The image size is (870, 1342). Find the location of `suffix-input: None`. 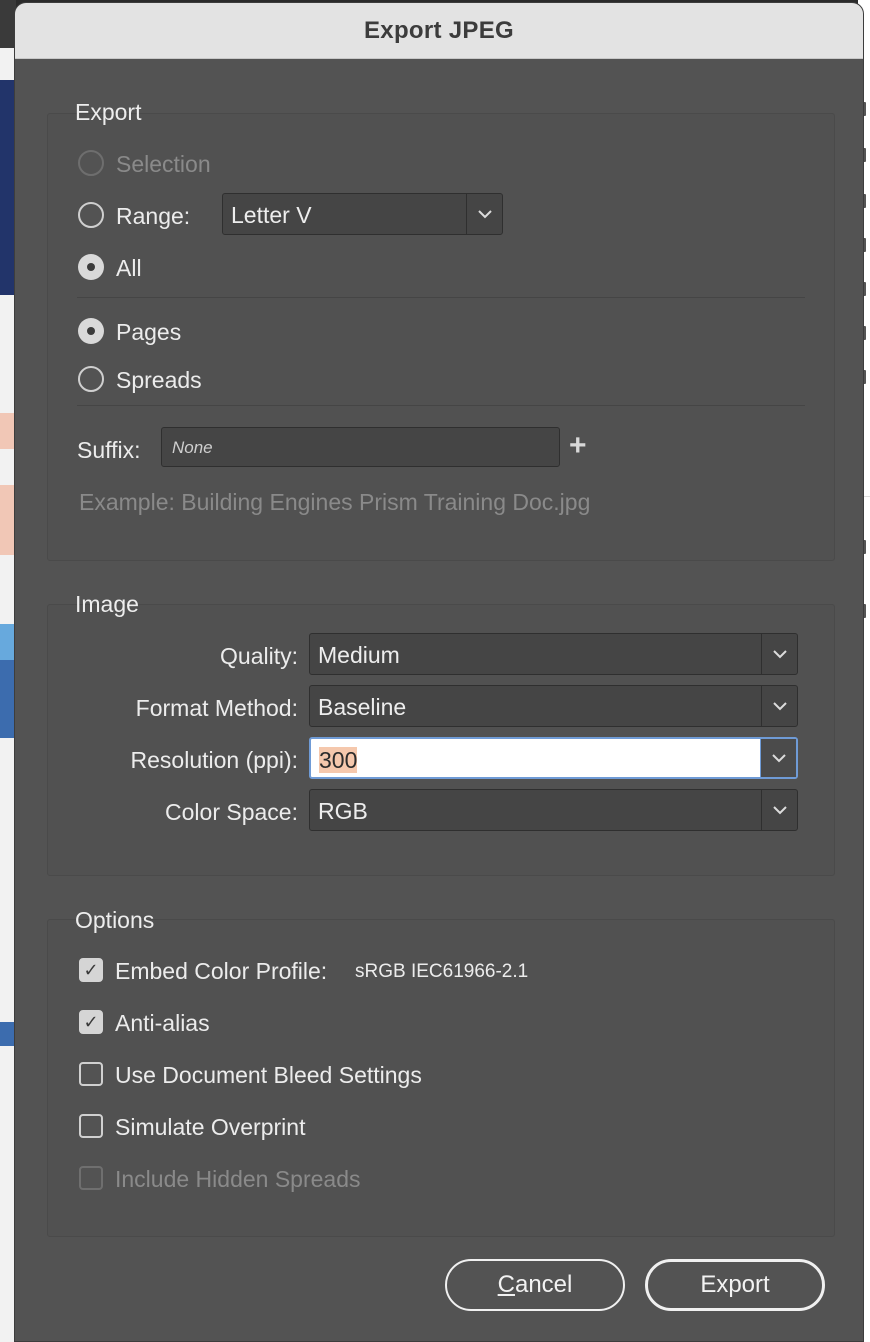

suffix-input: None is located at coordinates (360, 447).